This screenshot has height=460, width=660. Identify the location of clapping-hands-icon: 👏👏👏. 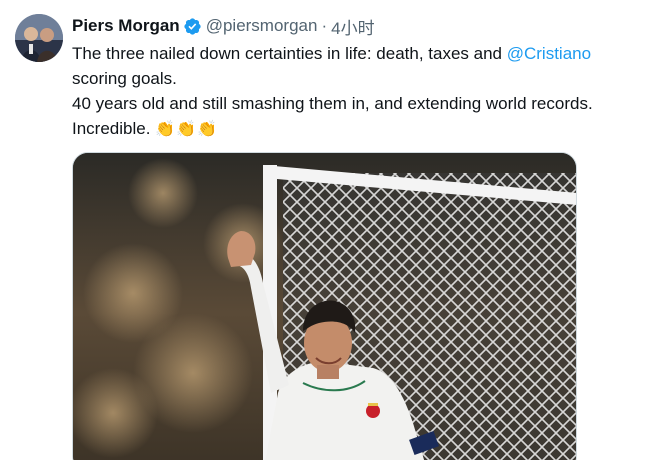
(186, 128).